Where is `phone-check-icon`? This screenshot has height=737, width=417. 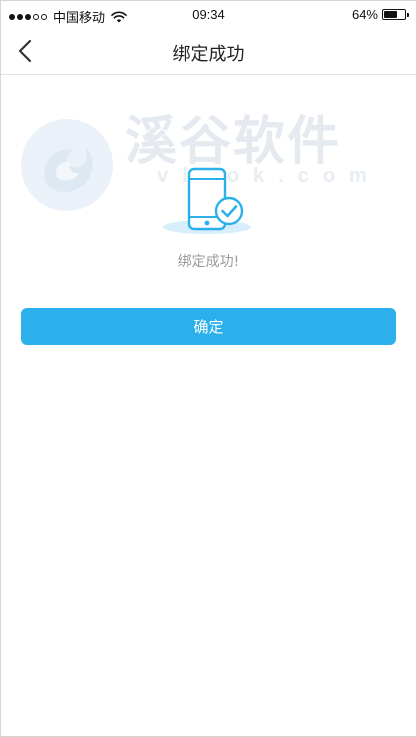
phone-check-icon is located at coordinates (207, 200).